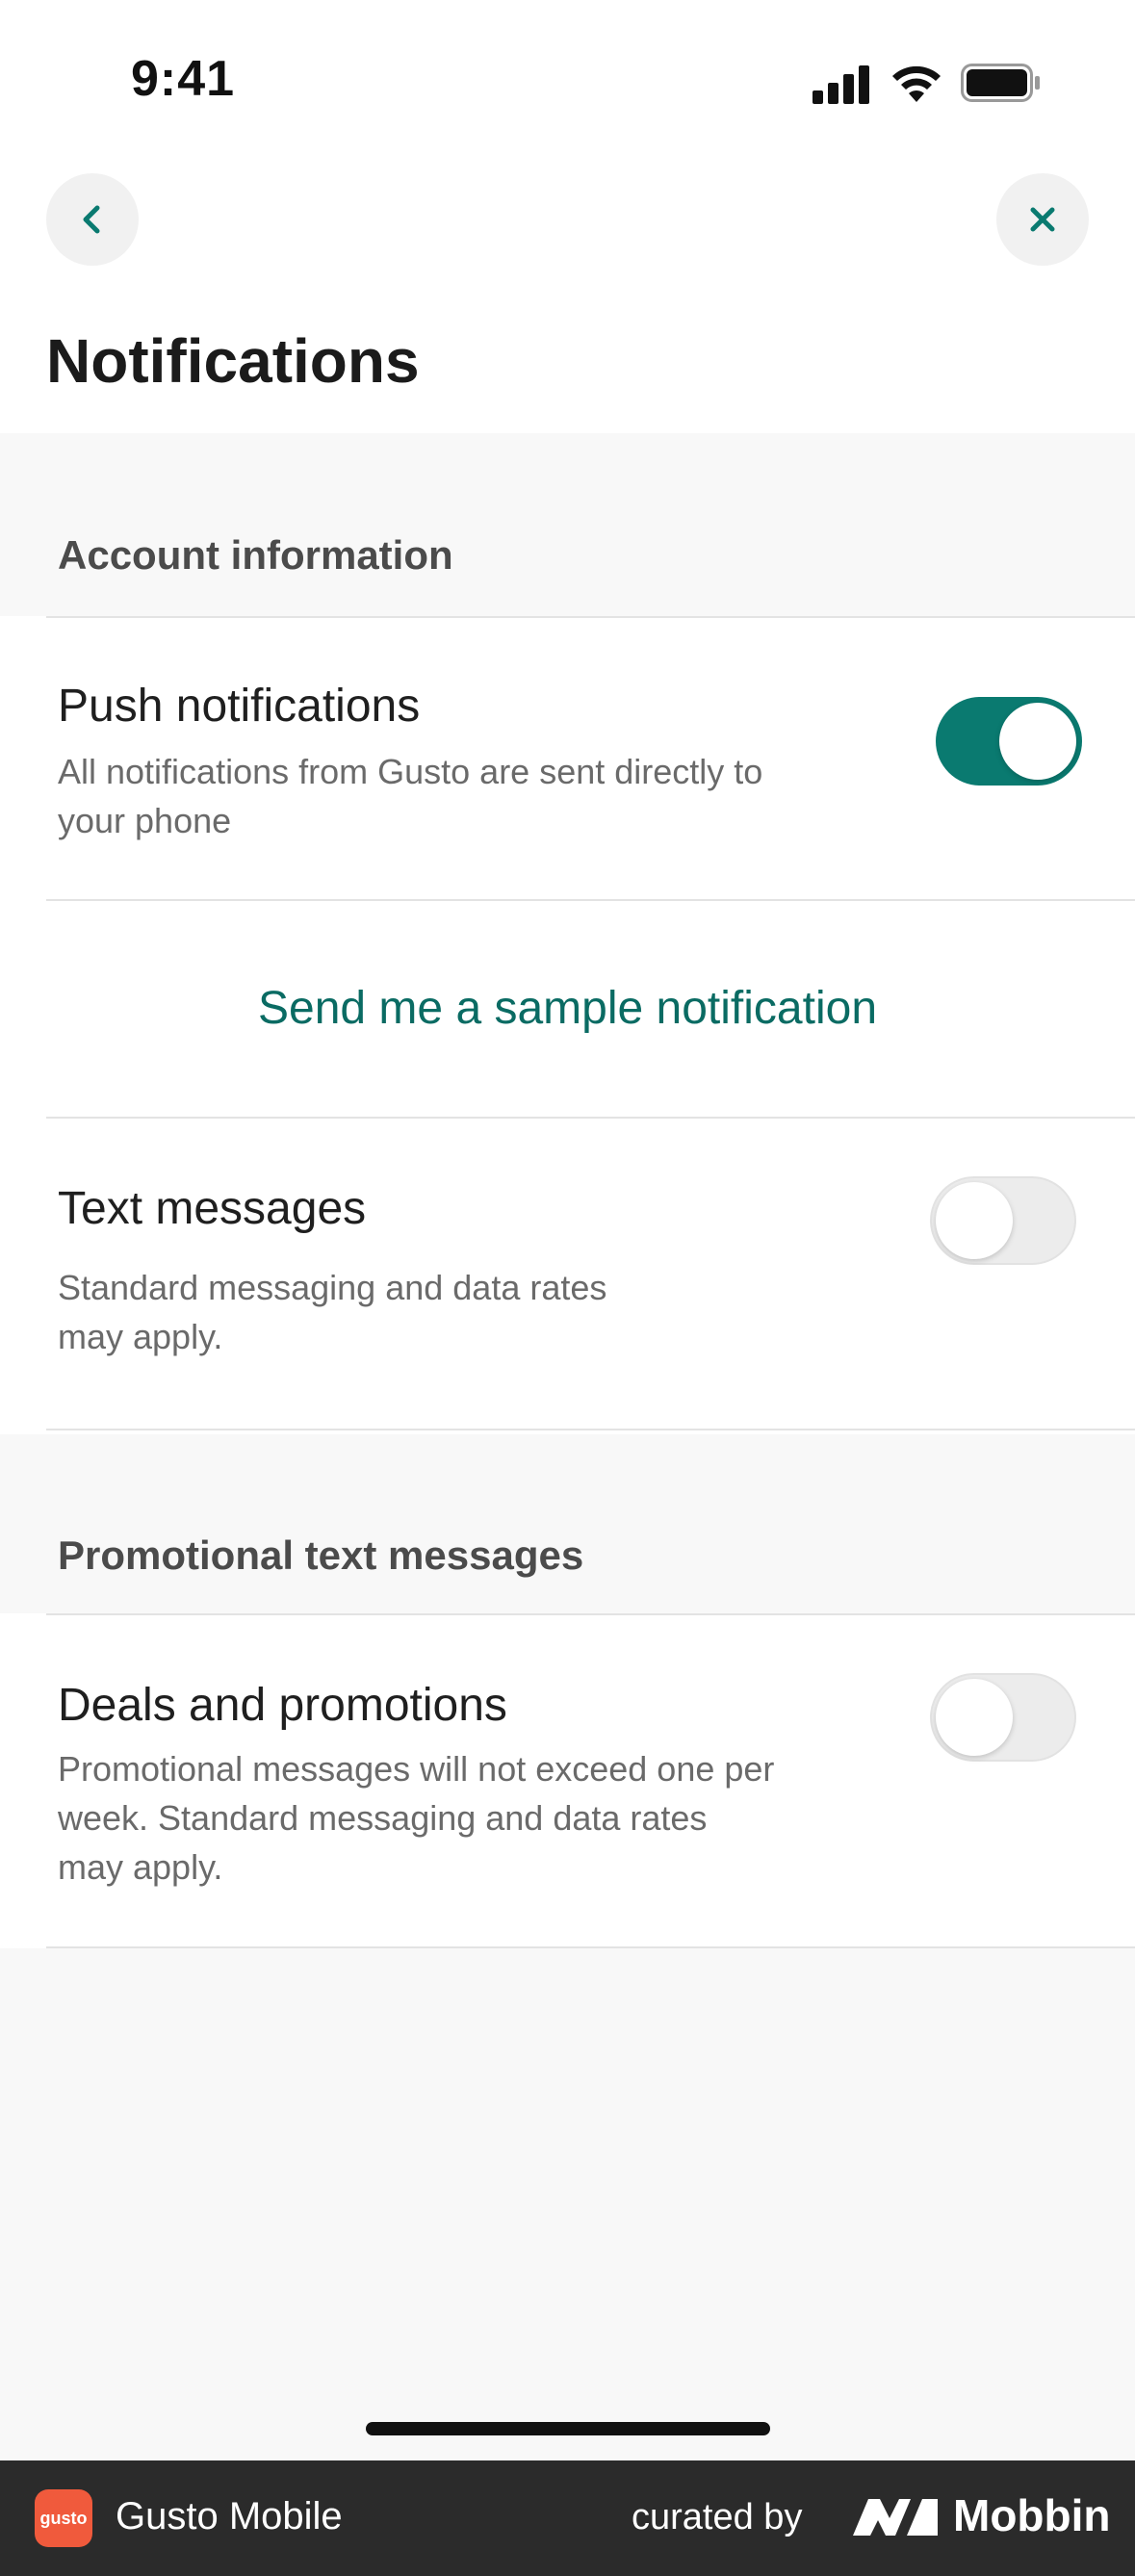 This screenshot has width=1135, height=2576. I want to click on deals-desc-line-3: may apply., so click(140, 1867).